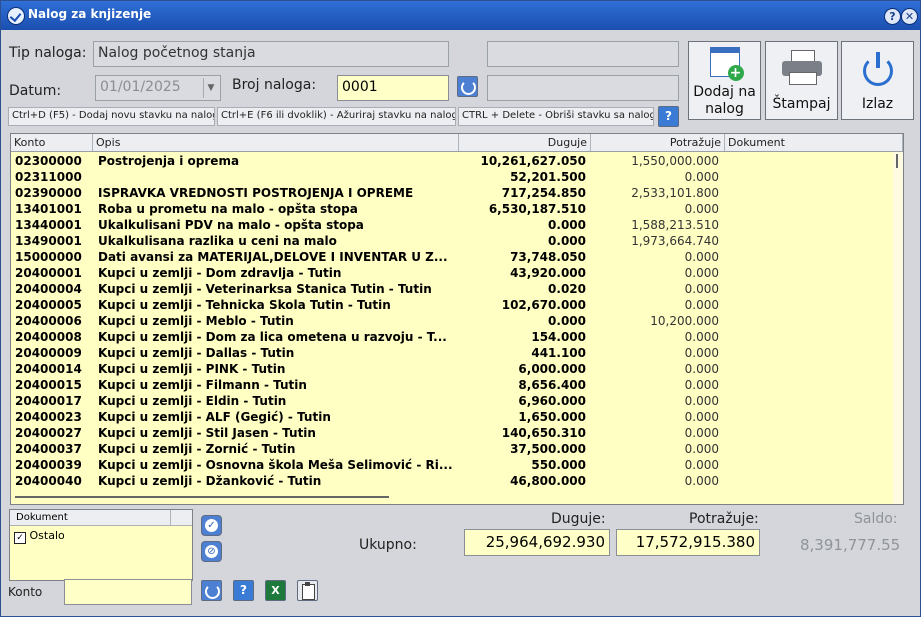 This screenshot has height=617, width=921. Describe the element at coordinates (556, 116) in the screenshot. I see `hint-delete: CTRL + Delete - Obriši stavku sa naloga` at that location.